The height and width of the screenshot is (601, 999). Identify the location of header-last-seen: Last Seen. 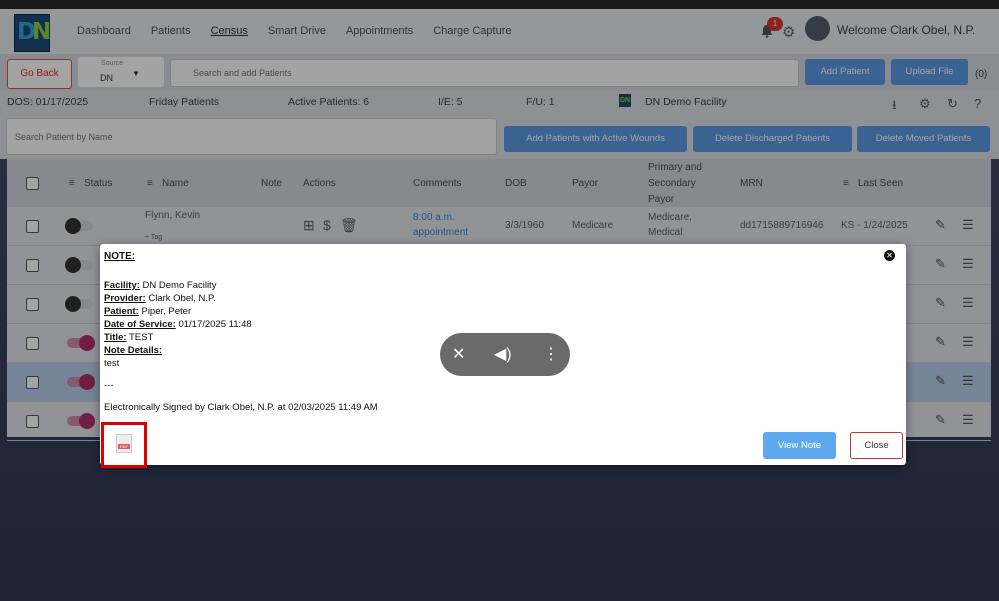
(880, 183).